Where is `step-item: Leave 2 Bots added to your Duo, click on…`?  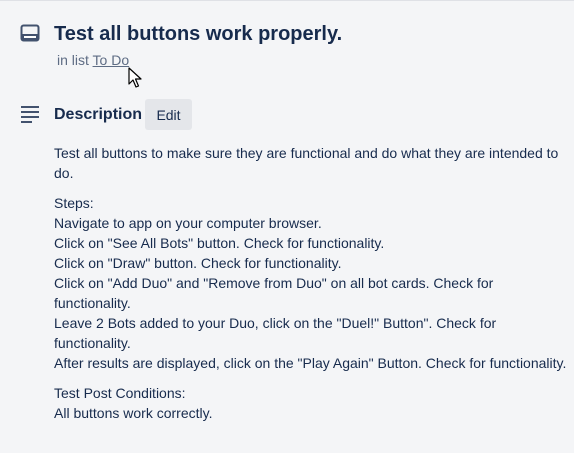 step-item: Leave 2 Bots added to your Duo, click on… is located at coordinates (275, 333).